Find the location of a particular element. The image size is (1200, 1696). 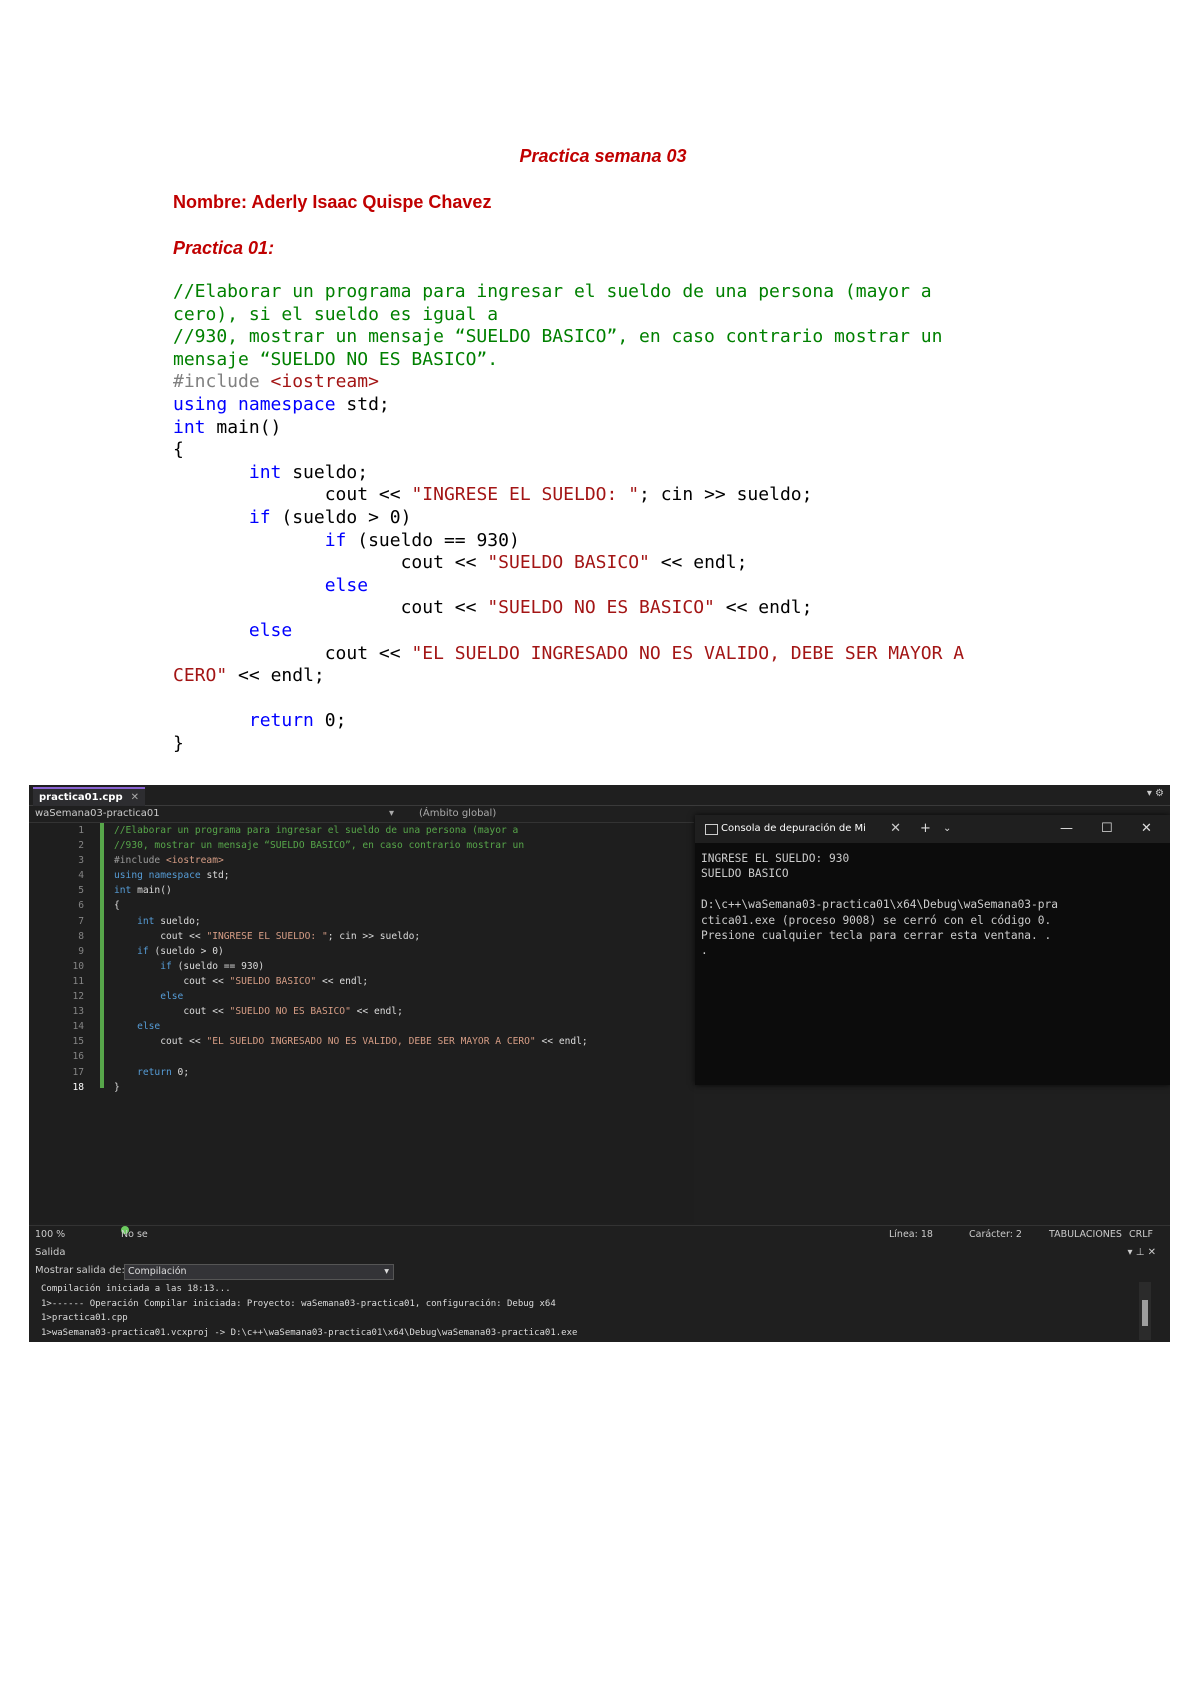

zoom-level: 100 % is located at coordinates (50, 1235).